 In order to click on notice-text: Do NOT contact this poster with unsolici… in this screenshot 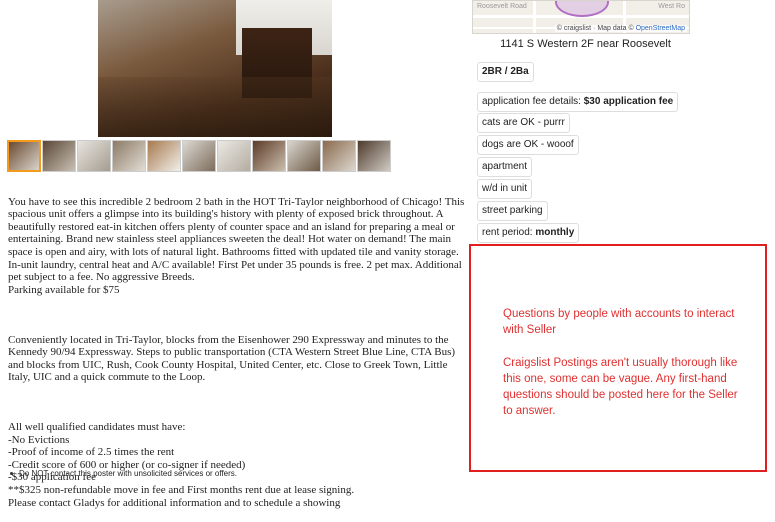, I will do `click(128, 473)`.